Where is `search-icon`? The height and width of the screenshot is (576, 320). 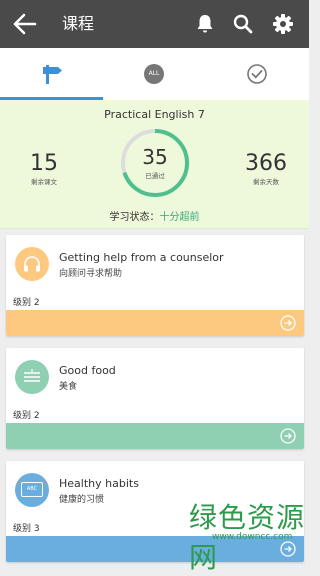
search-icon is located at coordinates (243, 24).